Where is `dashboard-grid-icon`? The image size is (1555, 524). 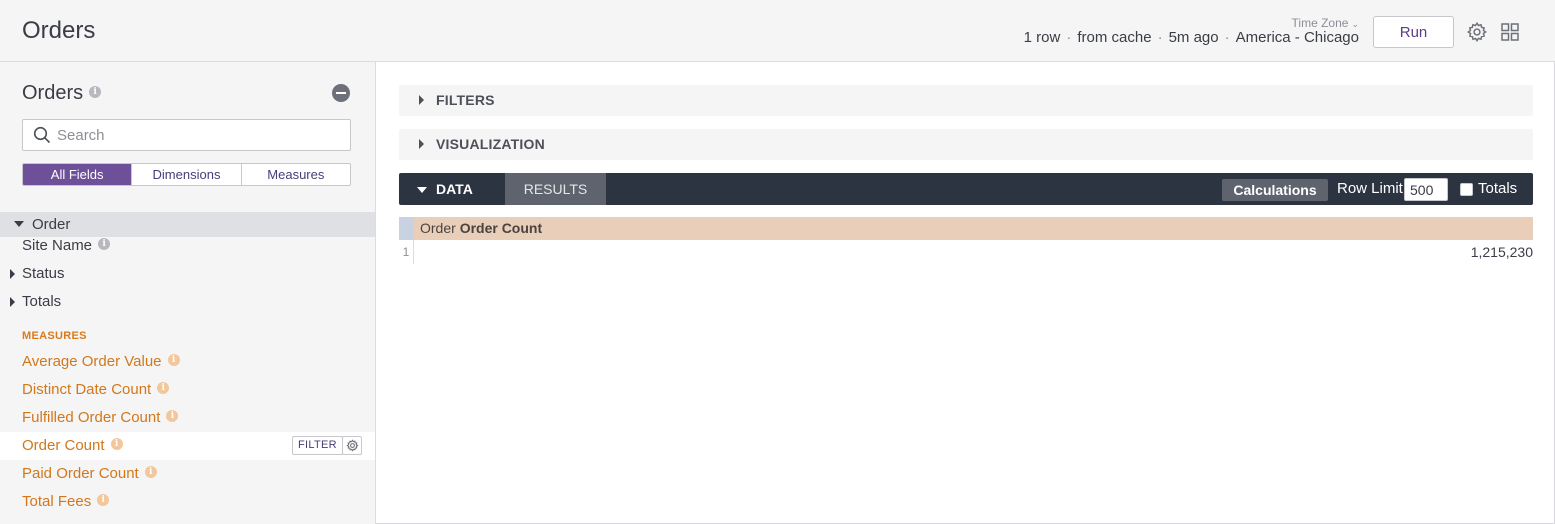
dashboard-grid-icon is located at coordinates (1510, 32).